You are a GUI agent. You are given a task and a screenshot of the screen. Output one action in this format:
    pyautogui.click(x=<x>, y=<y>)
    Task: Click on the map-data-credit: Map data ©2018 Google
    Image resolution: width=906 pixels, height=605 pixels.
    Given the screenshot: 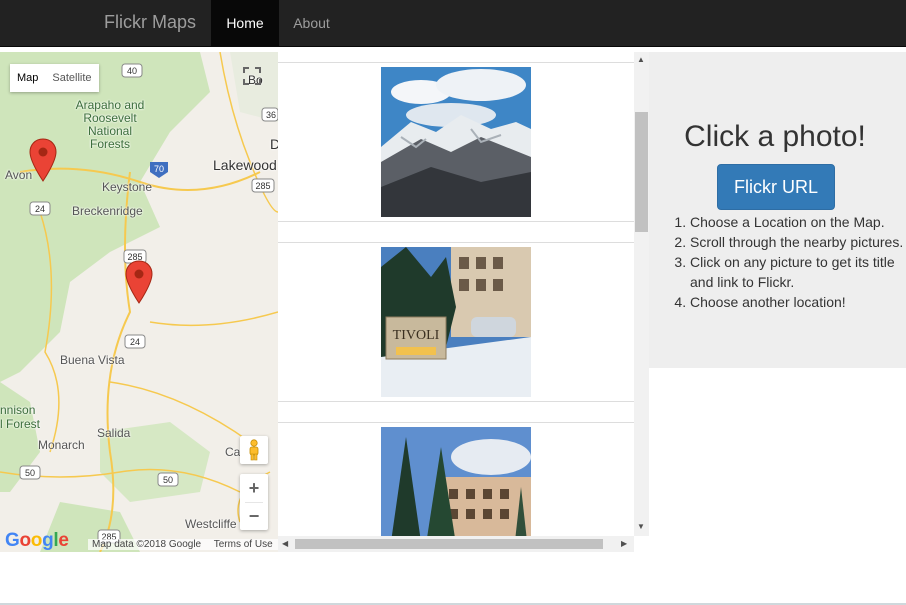 What is the action you would take?
    pyautogui.click(x=147, y=544)
    